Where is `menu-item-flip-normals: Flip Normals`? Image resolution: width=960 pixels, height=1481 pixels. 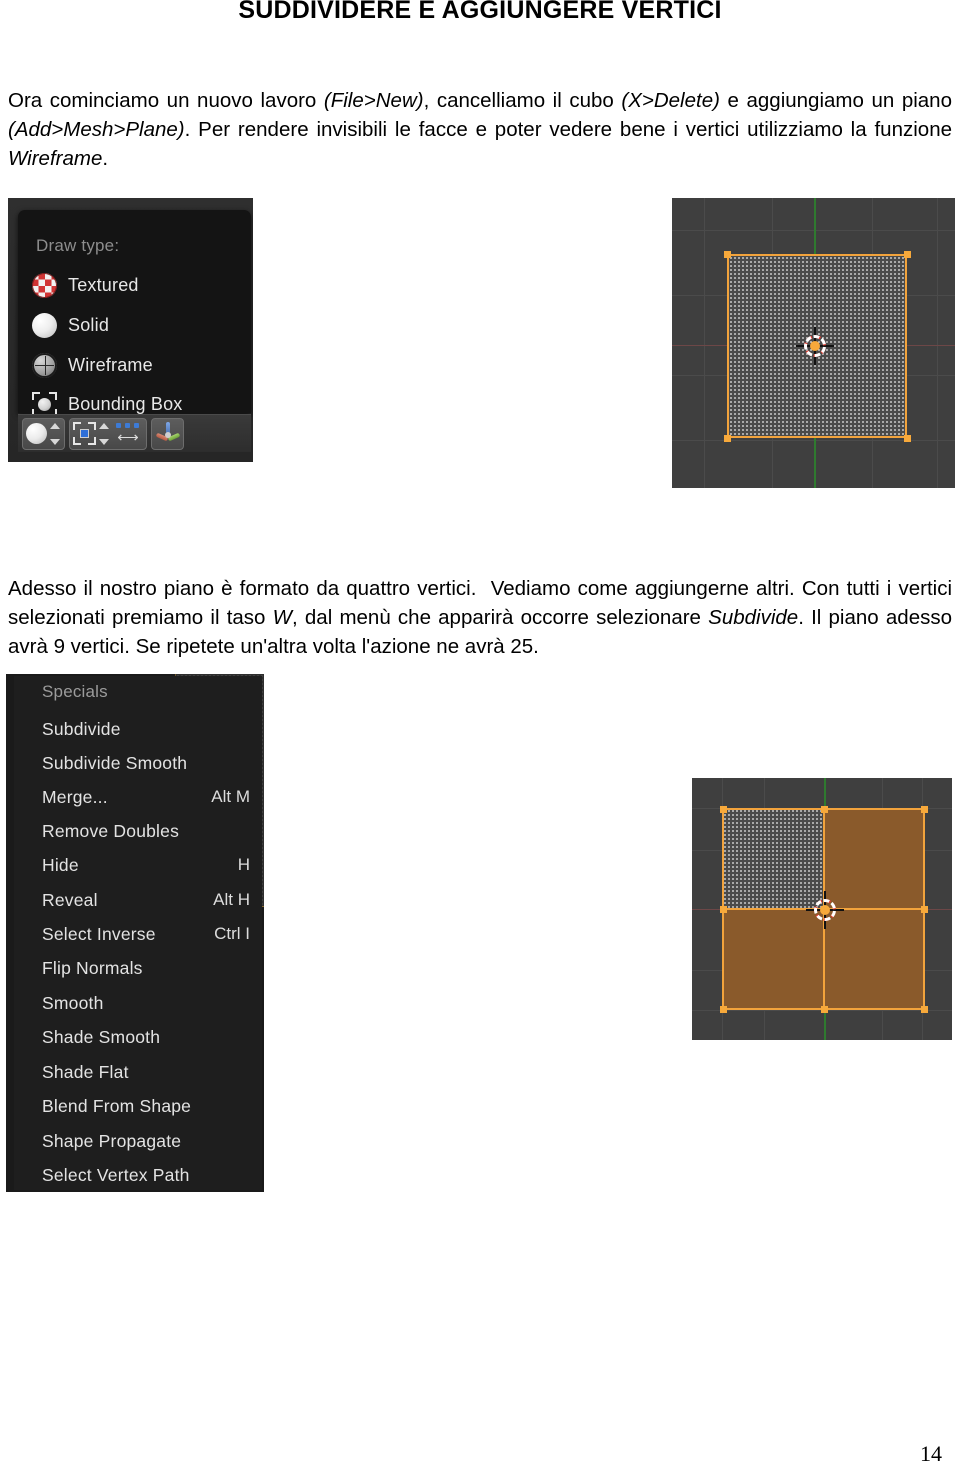
menu-item-flip-normals: Flip Normals is located at coordinates (152, 968).